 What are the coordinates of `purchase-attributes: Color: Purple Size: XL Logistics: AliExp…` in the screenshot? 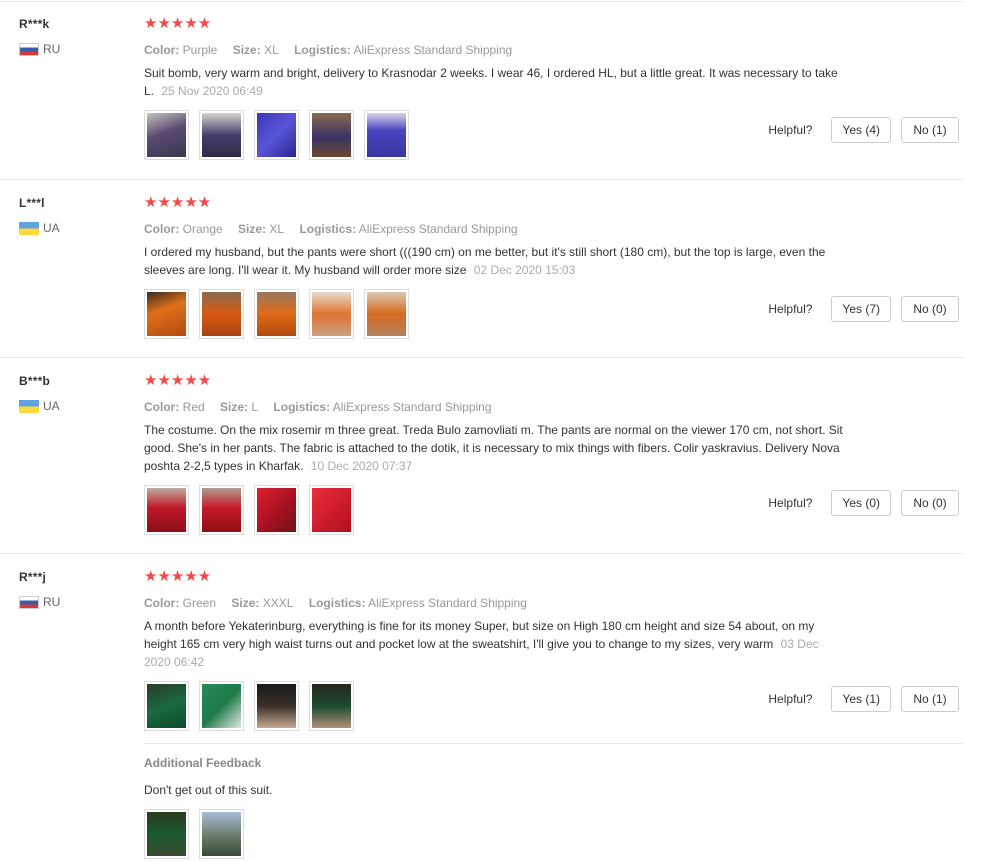 It's located at (551, 50).